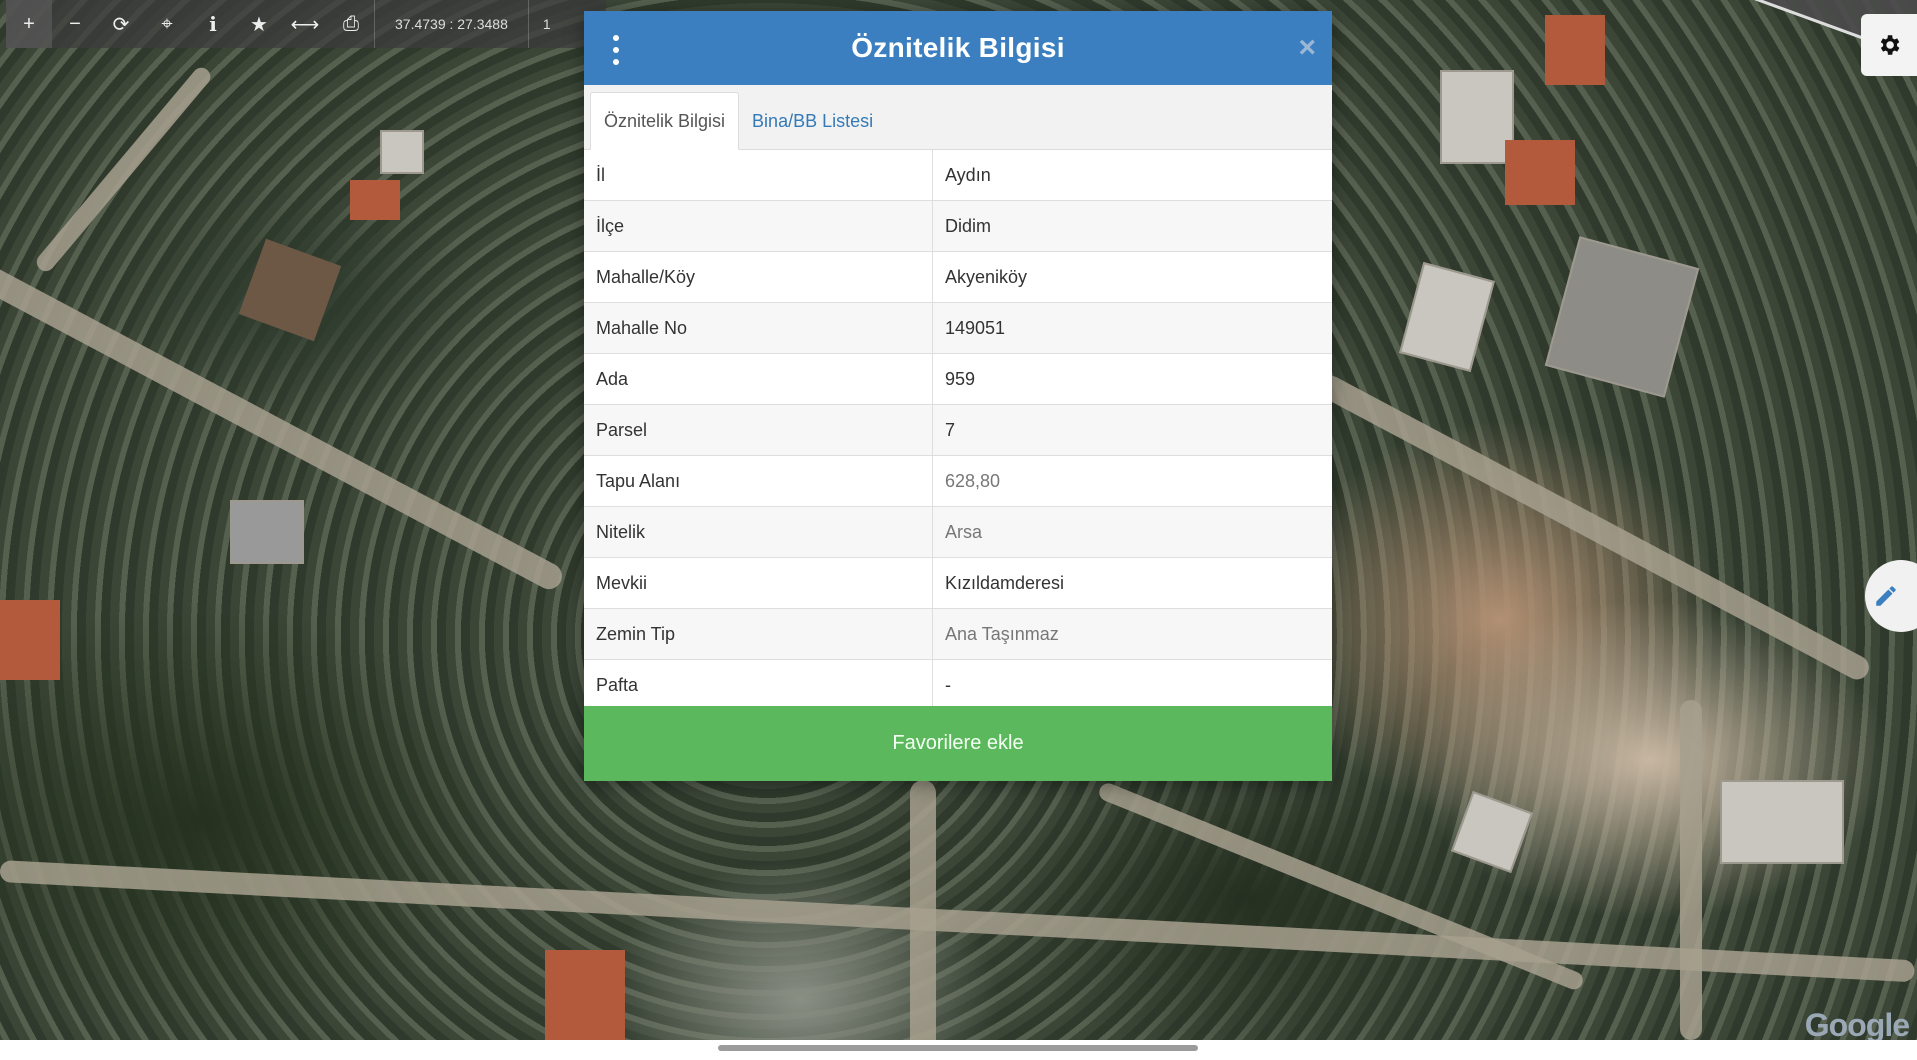  Describe the element at coordinates (958, 1048) in the screenshot. I see `home-indicator` at that location.